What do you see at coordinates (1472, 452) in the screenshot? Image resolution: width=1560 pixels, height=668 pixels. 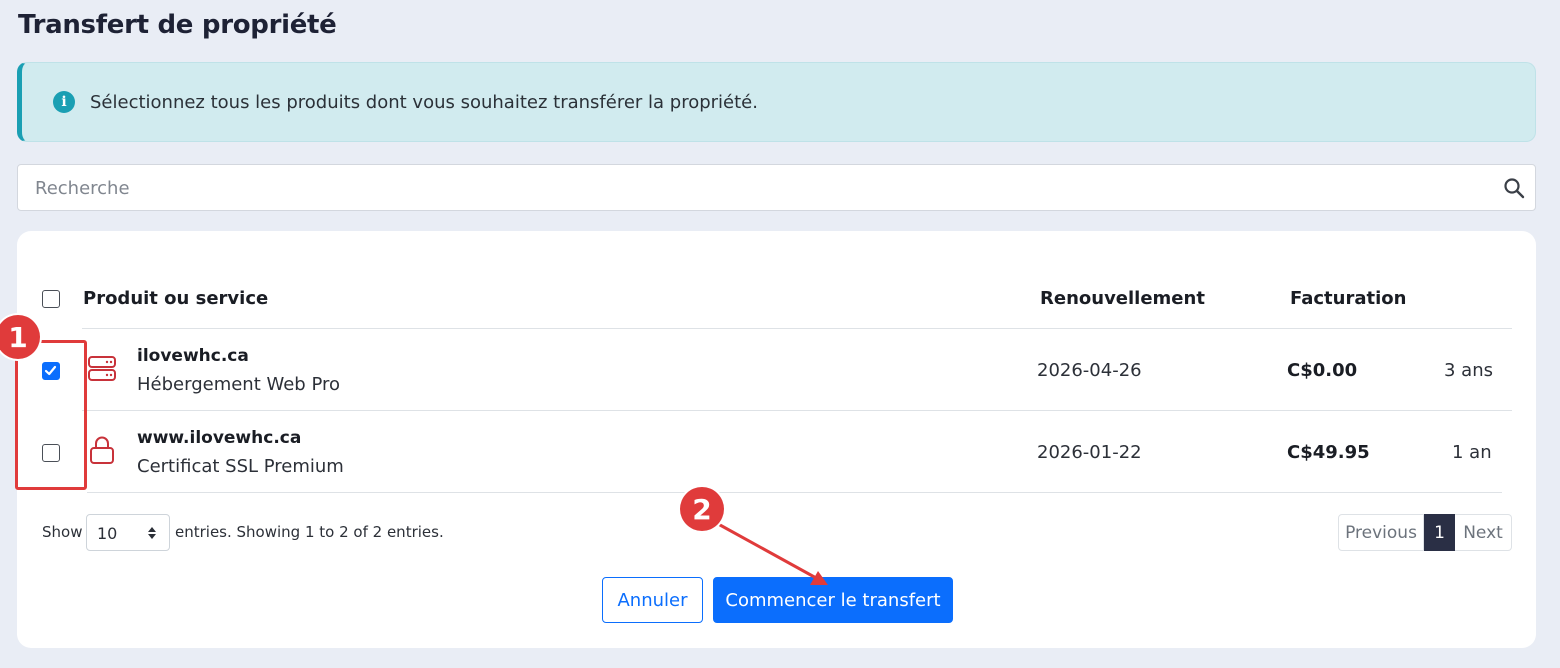 I see `billing-term: 1 an` at bounding box center [1472, 452].